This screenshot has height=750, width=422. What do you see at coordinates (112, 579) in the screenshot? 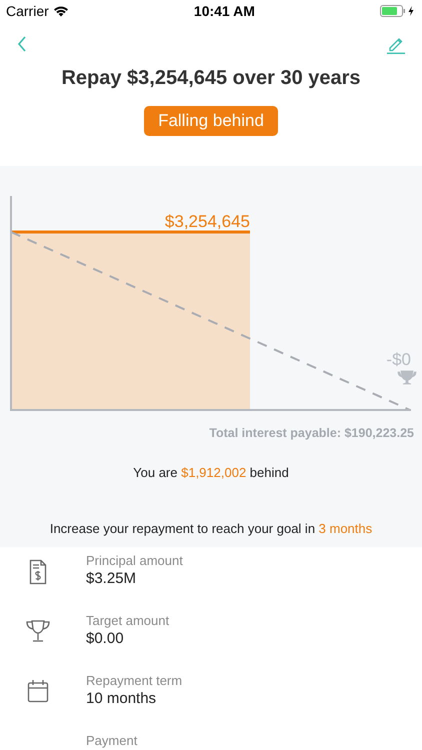
I see `detail-value: $3.25M` at bounding box center [112, 579].